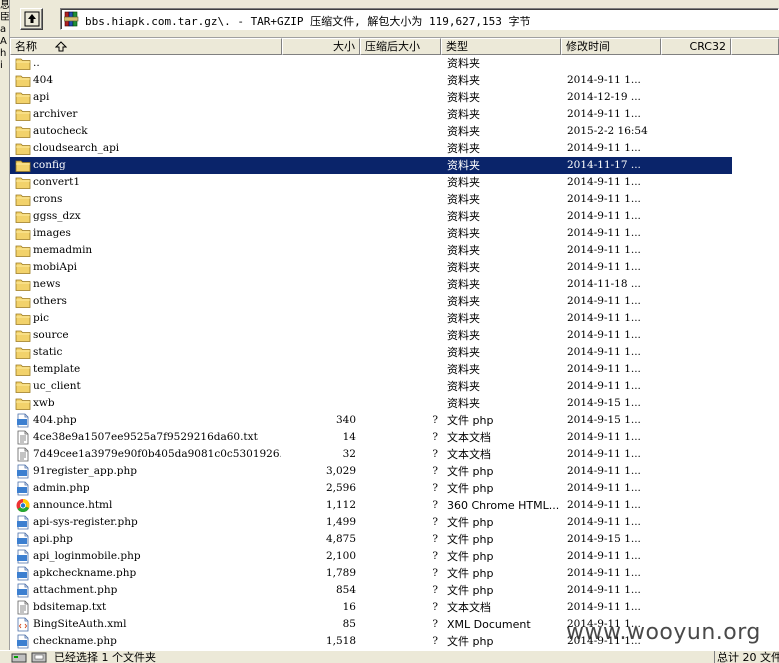 The image size is (779, 663). Describe the element at coordinates (340, 522) in the screenshot. I see `row-size: 1,499` at that location.